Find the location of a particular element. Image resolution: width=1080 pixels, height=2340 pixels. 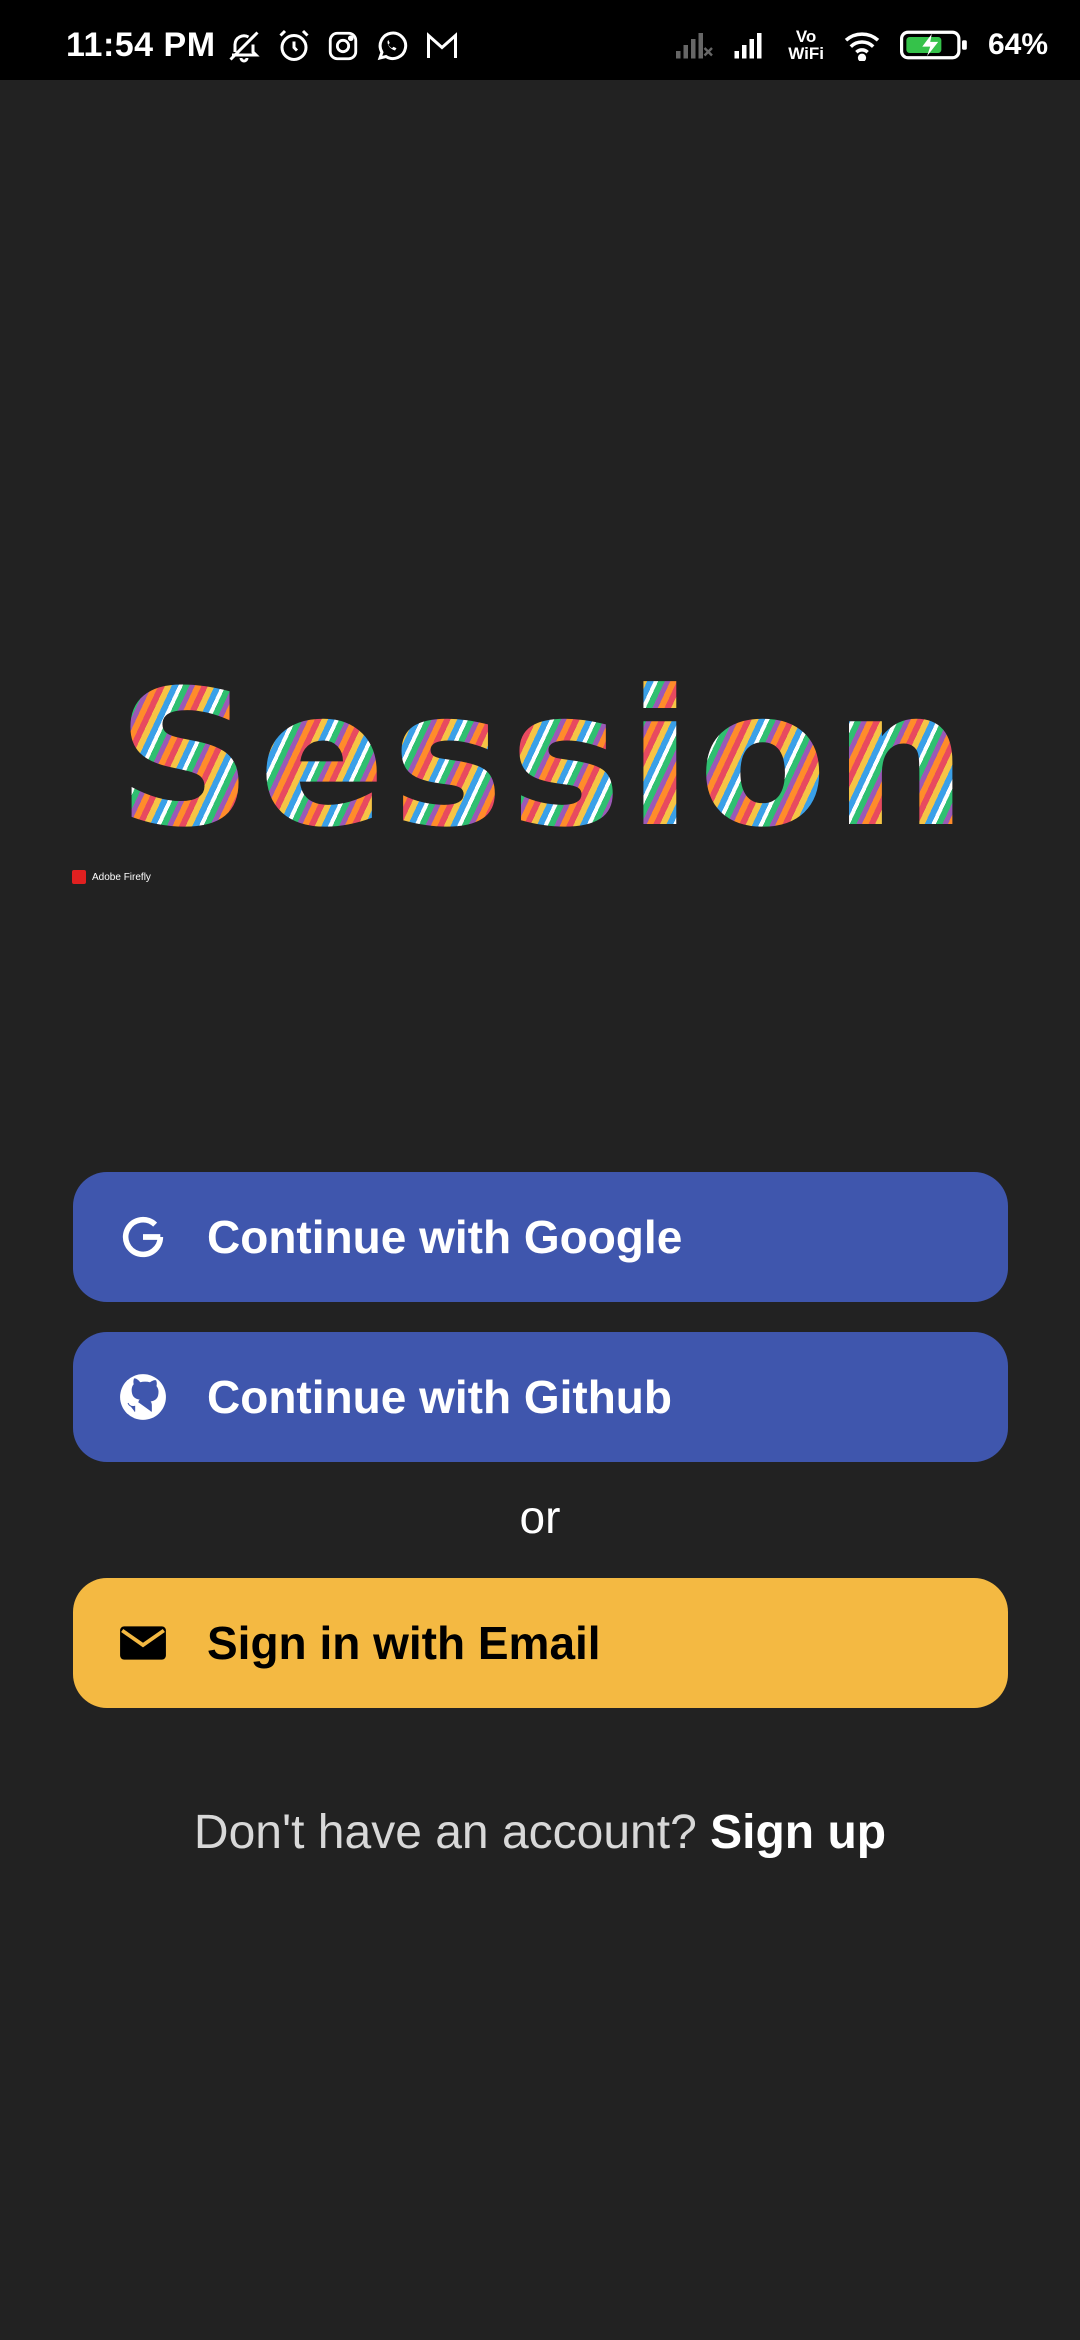

wifi-icon is located at coordinates (862, 45).